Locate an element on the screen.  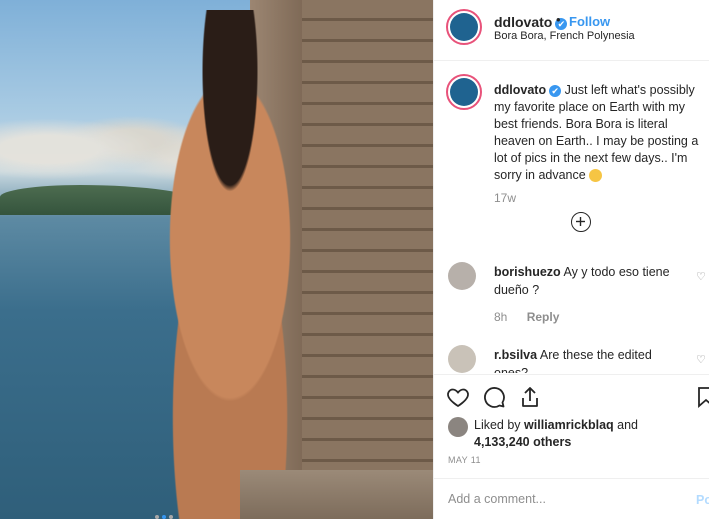
likes-middle: and is located at coordinates (628, 425).